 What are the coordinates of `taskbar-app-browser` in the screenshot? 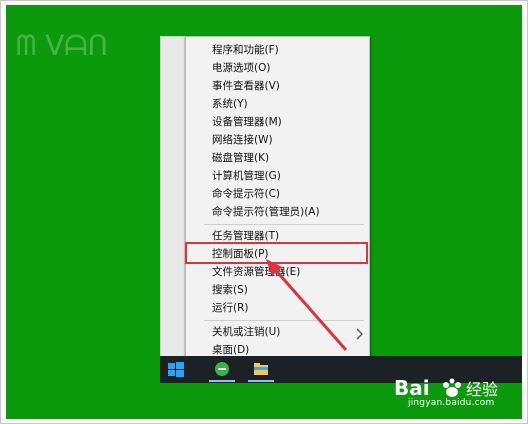 It's located at (222, 370).